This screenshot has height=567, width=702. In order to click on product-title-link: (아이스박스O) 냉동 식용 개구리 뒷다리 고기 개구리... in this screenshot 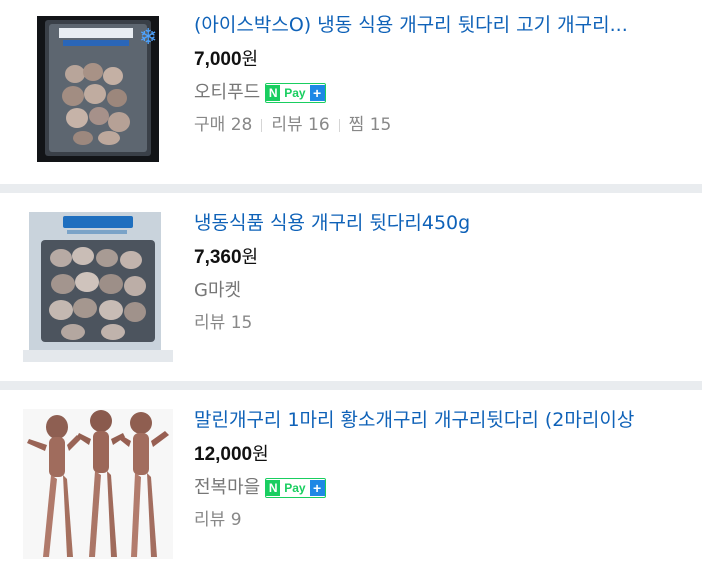, I will do `click(448, 26)`.